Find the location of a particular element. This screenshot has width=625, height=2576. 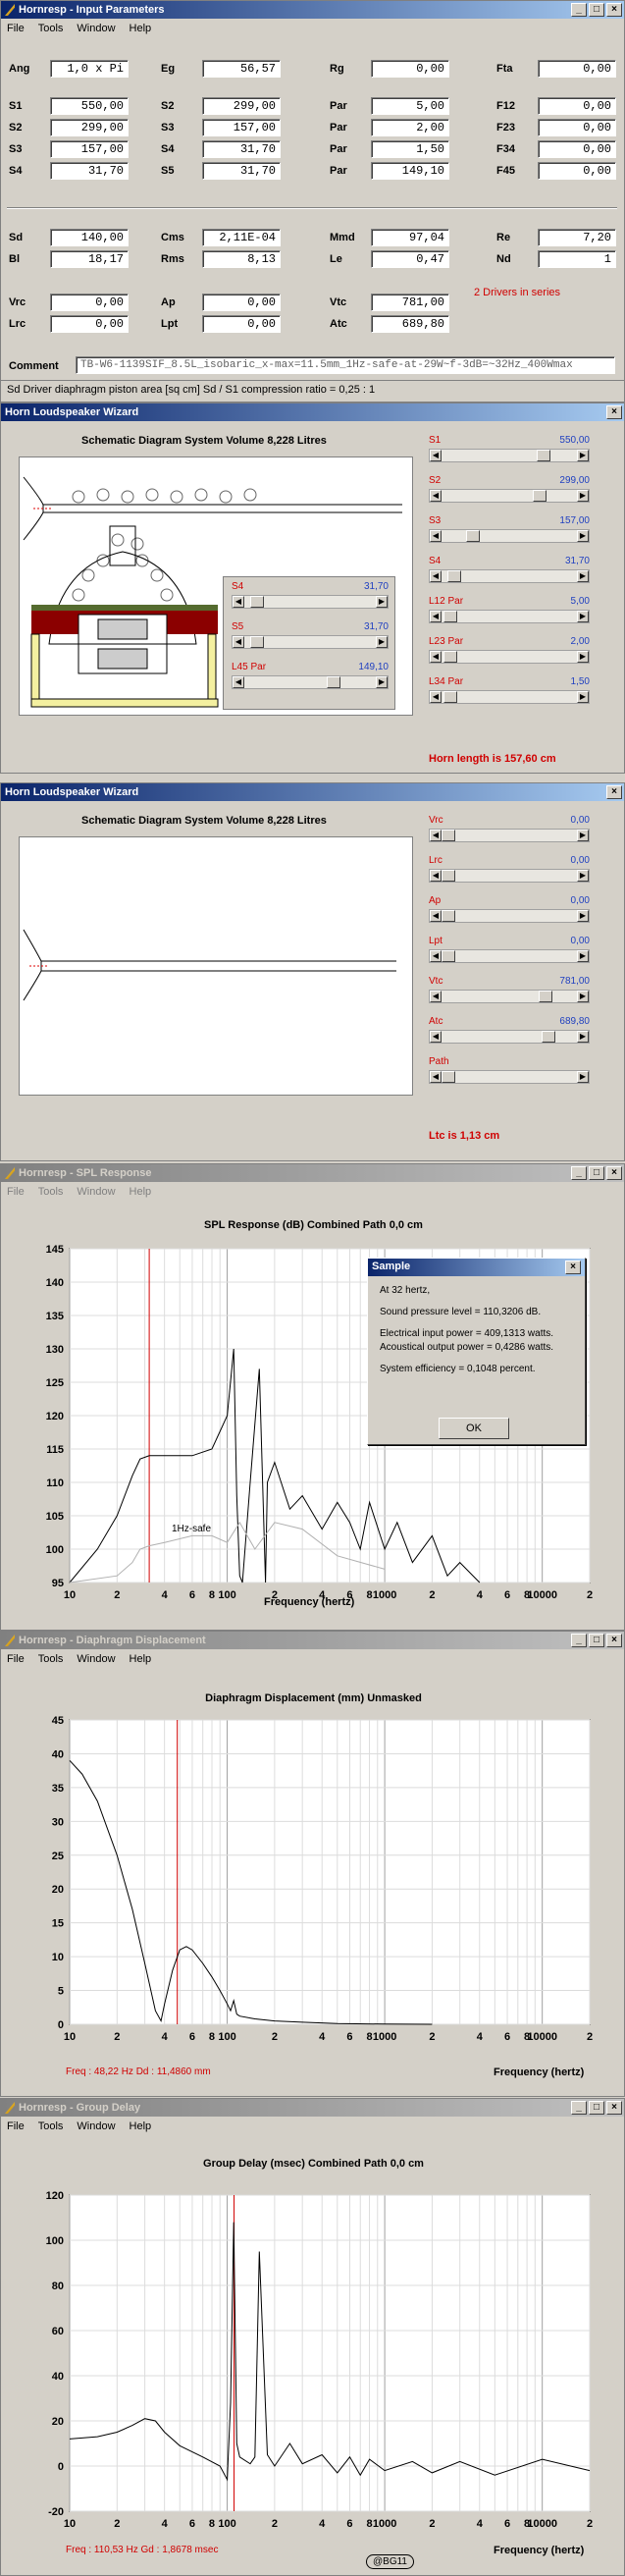

param-field: 2,11E-04 is located at coordinates (242, 237).